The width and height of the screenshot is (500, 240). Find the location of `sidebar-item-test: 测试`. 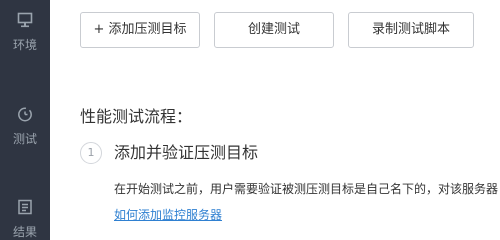

sidebar-item-test: 测试 is located at coordinates (25, 126).